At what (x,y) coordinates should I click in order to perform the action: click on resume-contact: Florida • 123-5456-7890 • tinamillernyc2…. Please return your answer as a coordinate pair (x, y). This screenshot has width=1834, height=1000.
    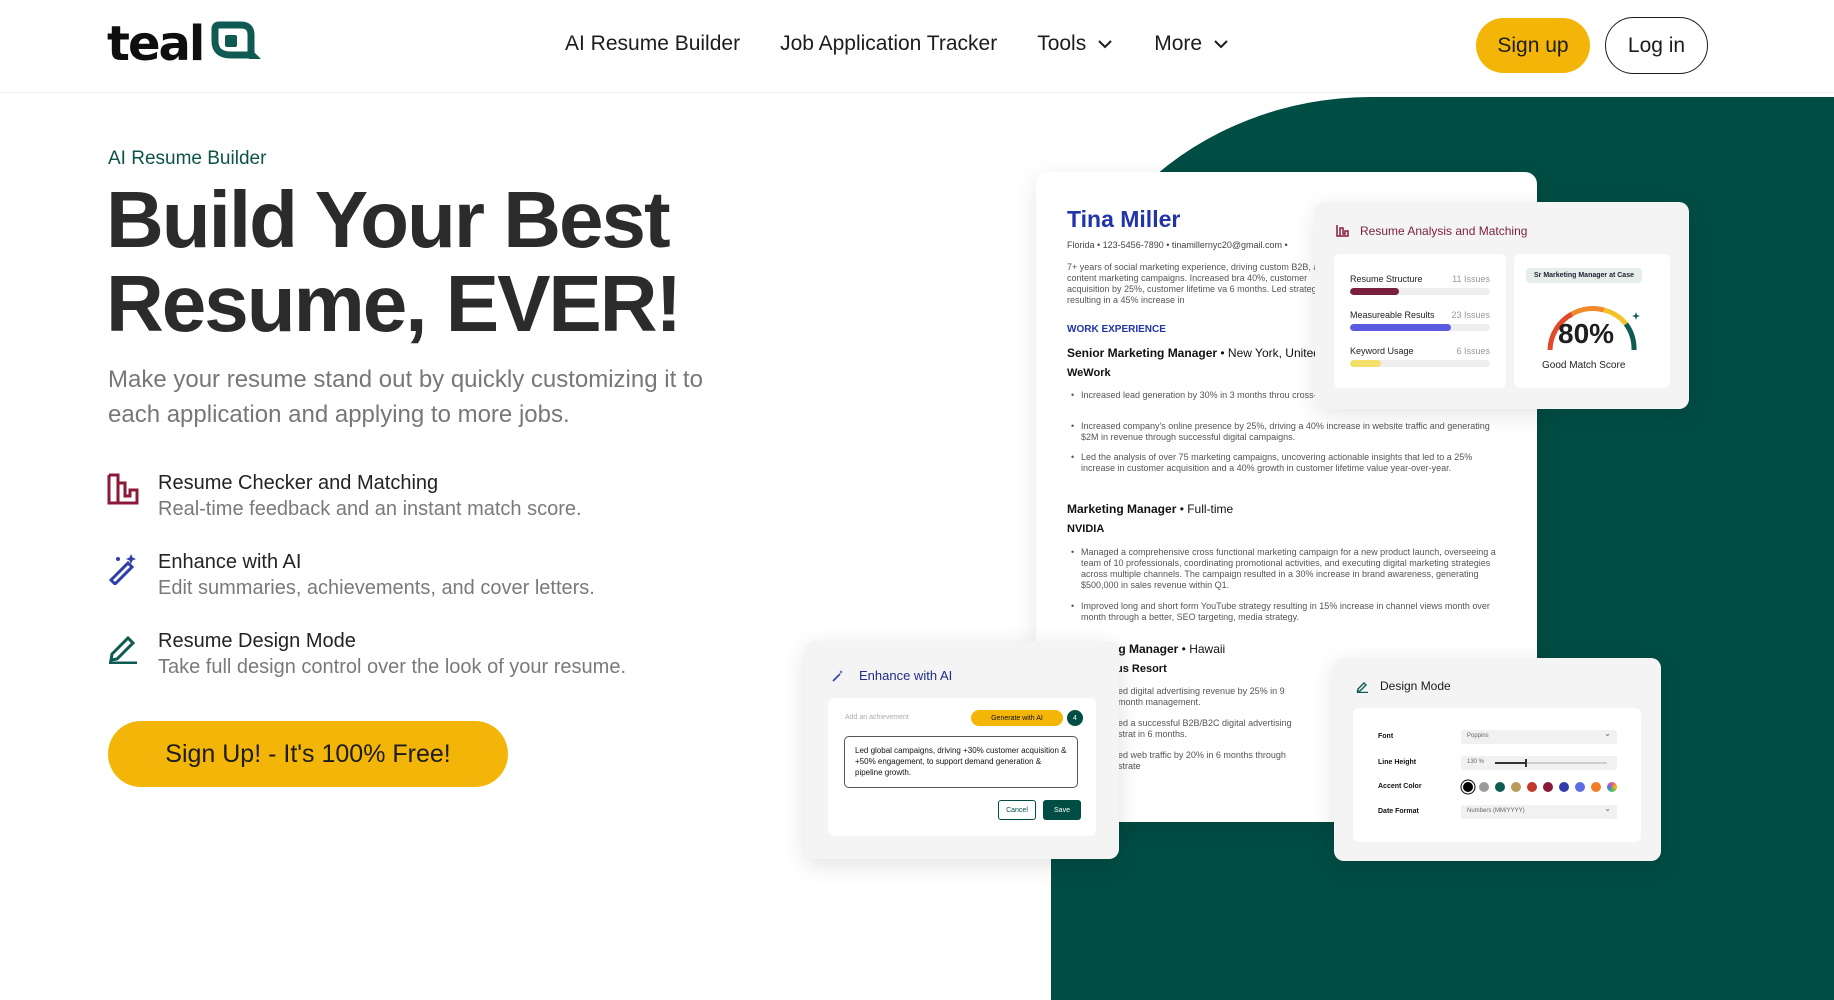
    Looking at the image, I should click on (1177, 245).